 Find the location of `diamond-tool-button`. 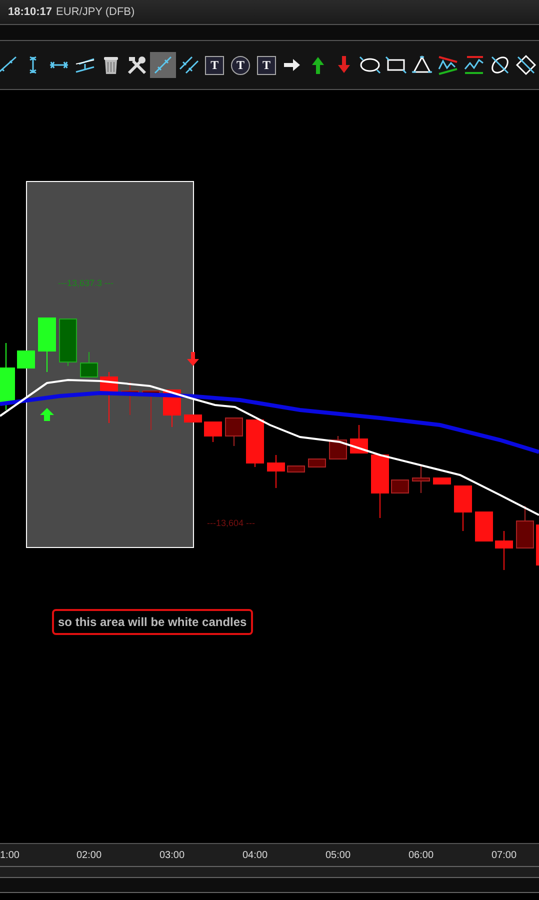

diamond-tool-button is located at coordinates (526, 65).